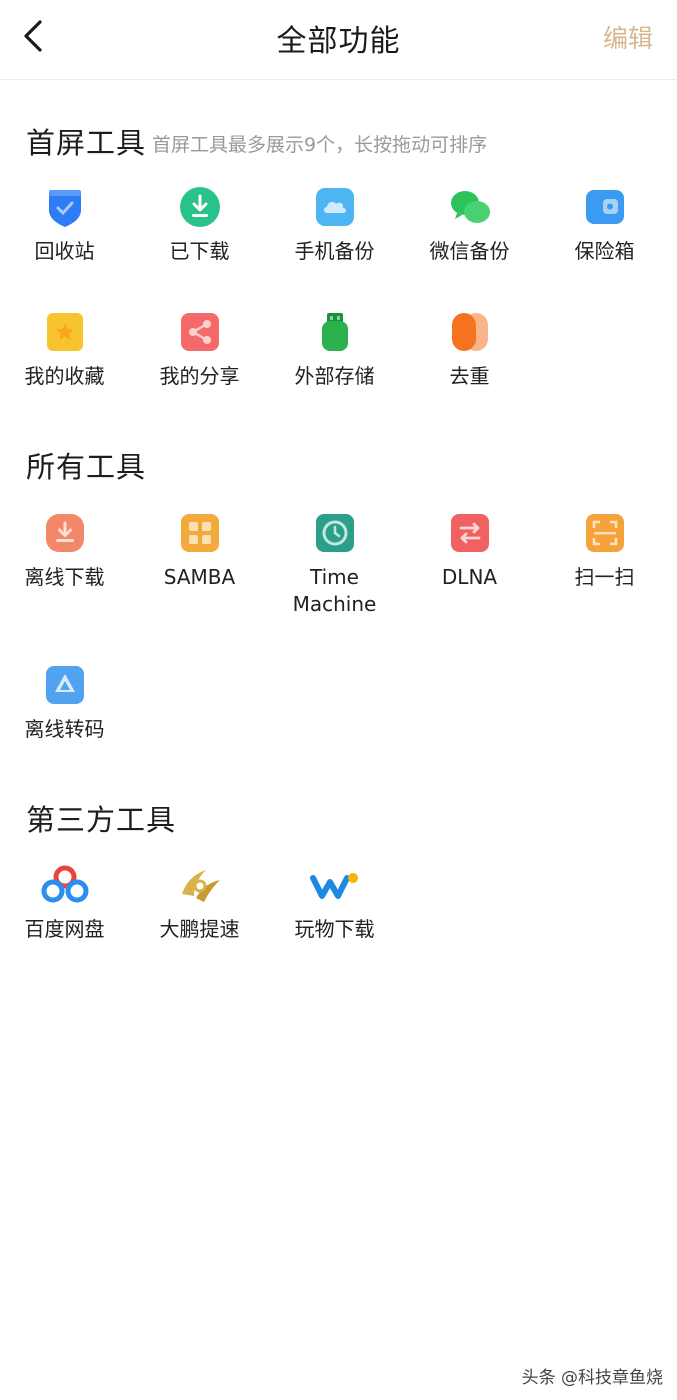 The width and height of the screenshot is (677, 1400). What do you see at coordinates (64, 577) in the screenshot?
I see `tool-label: 离线下载` at bounding box center [64, 577].